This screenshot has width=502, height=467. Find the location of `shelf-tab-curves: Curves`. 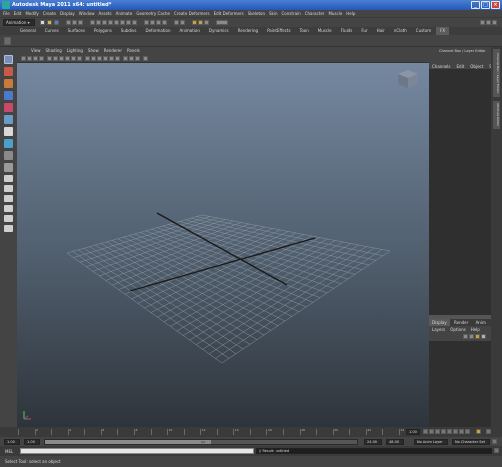

shelf-tab-curves: Curves is located at coordinates (52, 31).